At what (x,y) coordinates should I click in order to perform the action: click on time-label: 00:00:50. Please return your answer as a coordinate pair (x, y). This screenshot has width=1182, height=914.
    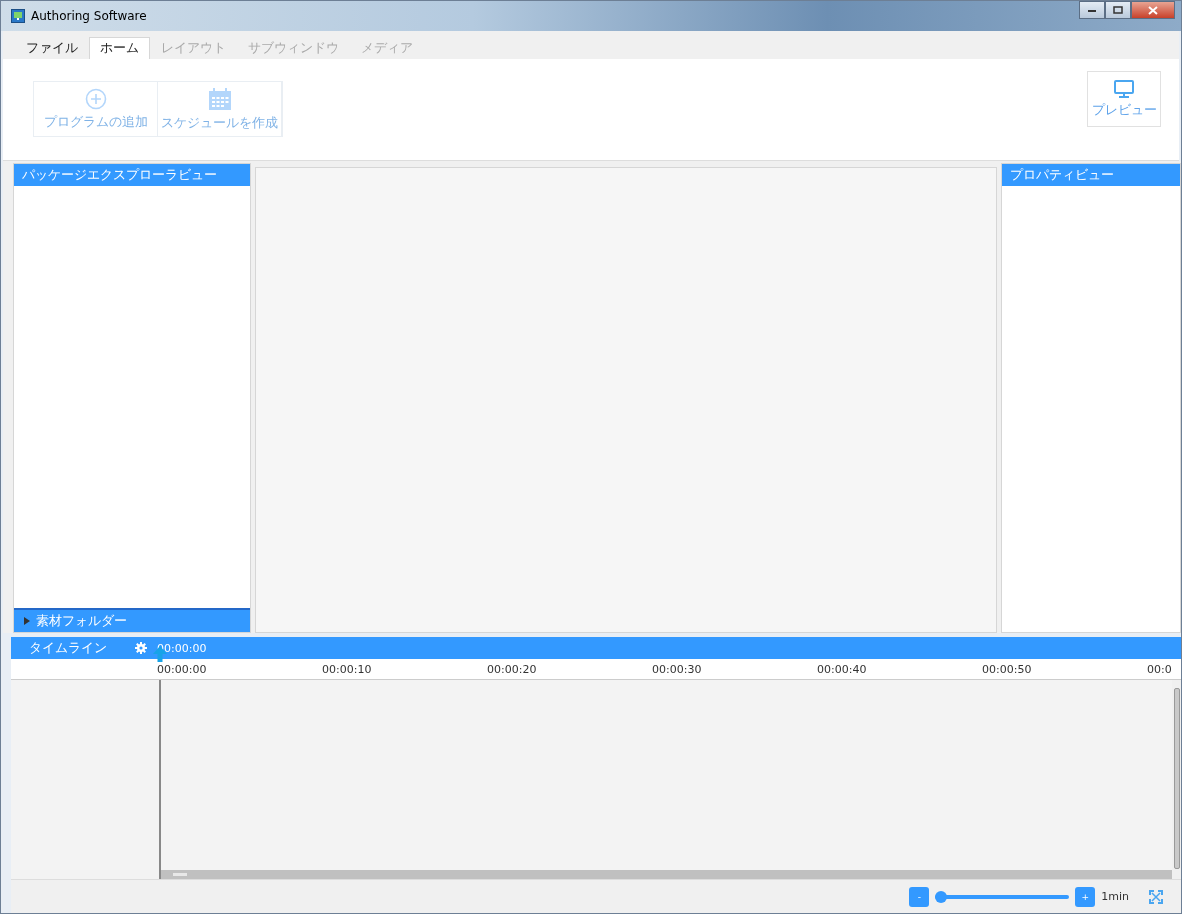
    Looking at the image, I should click on (1007, 669).